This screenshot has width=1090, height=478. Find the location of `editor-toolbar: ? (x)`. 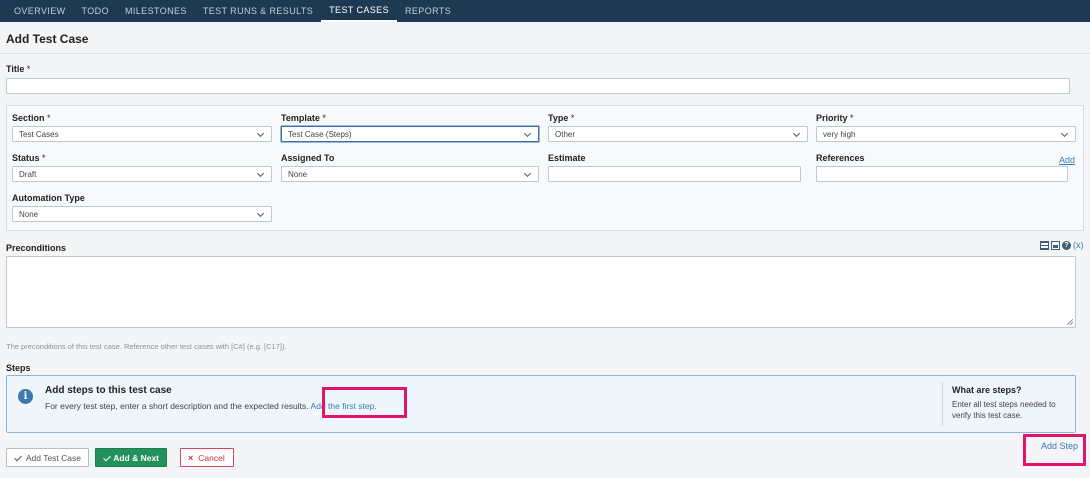

editor-toolbar: ? (x) is located at coordinates (1062, 245).